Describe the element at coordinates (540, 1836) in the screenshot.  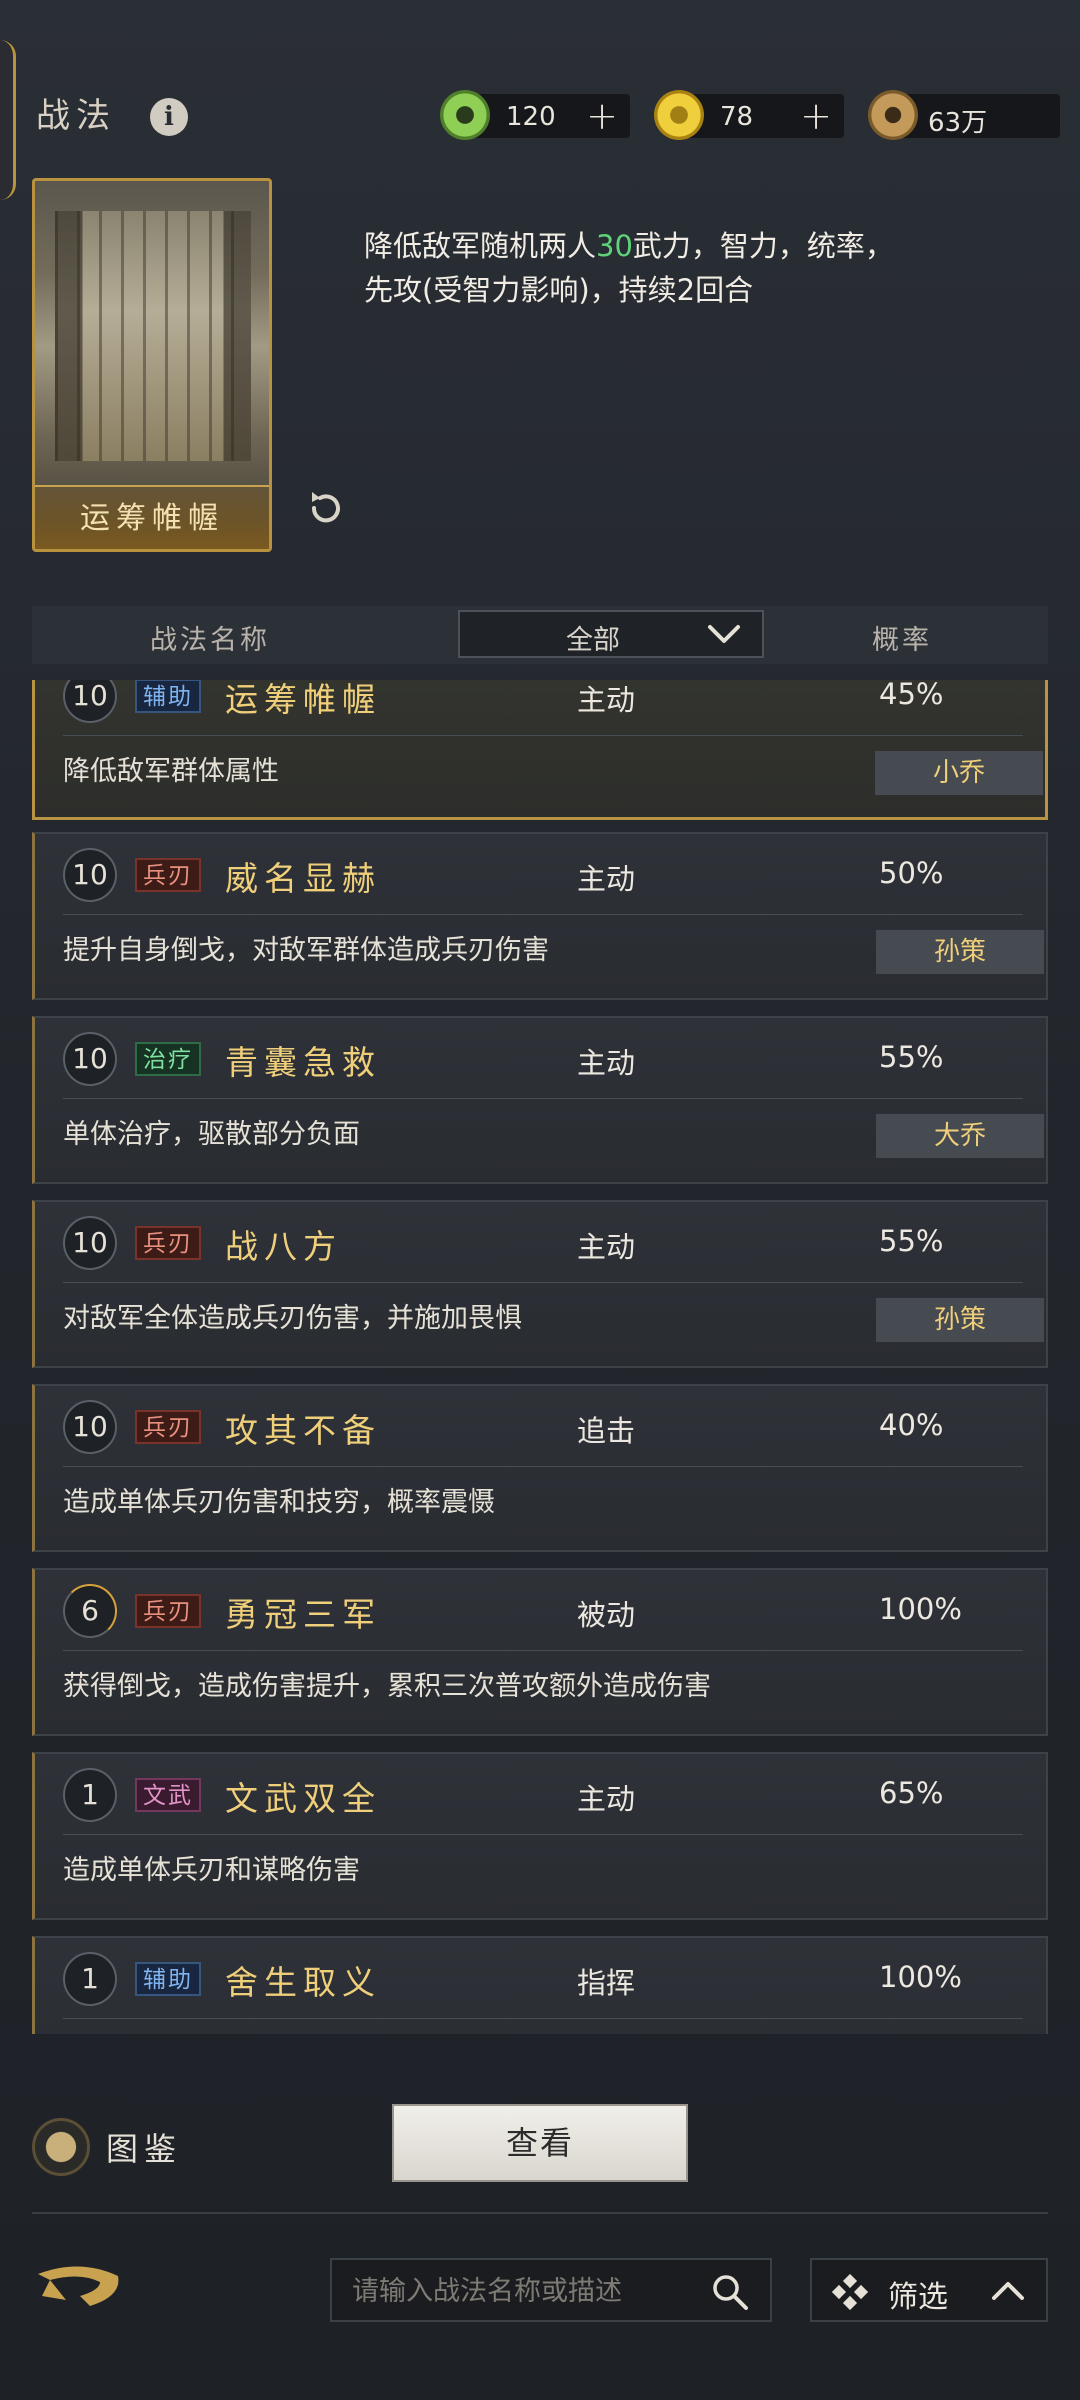
I see `skill-row: 1 文武 文武双全 主动 65% 造成单体兵刃和谋略伤害` at that location.